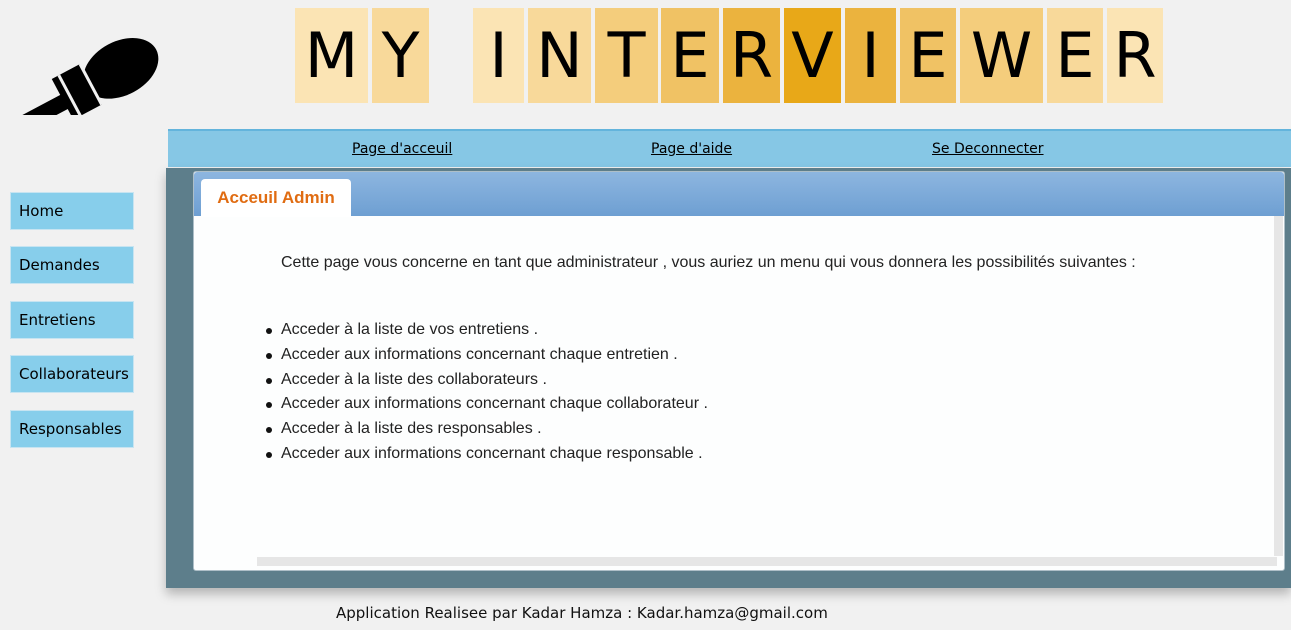 Image resolution: width=1291 pixels, height=630 pixels. Describe the element at coordinates (691, 149) in the screenshot. I see `nav-help-link: Page d'aide` at that location.